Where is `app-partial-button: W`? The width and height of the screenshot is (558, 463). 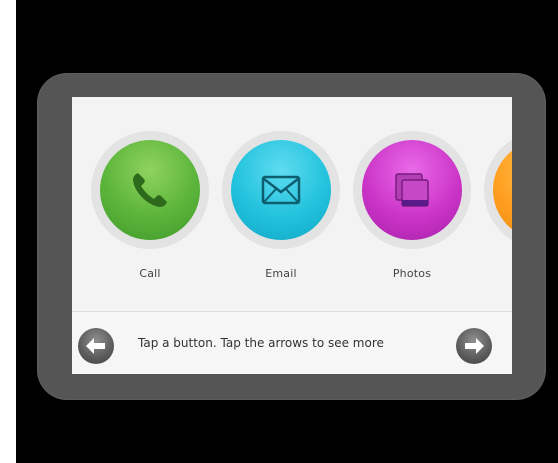 app-partial-button: W is located at coordinates (496, 211).